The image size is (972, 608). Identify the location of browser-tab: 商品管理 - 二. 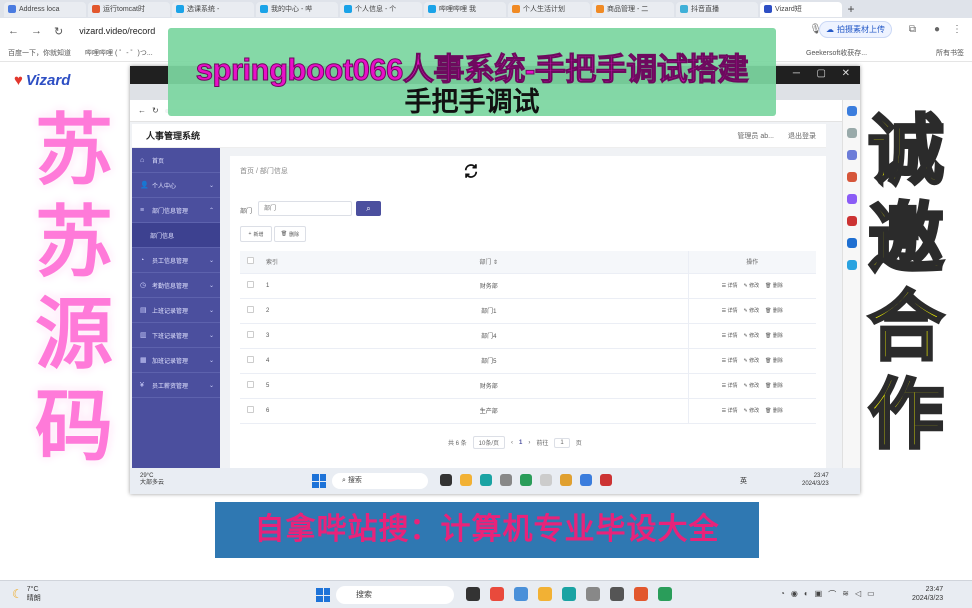
(633, 9).